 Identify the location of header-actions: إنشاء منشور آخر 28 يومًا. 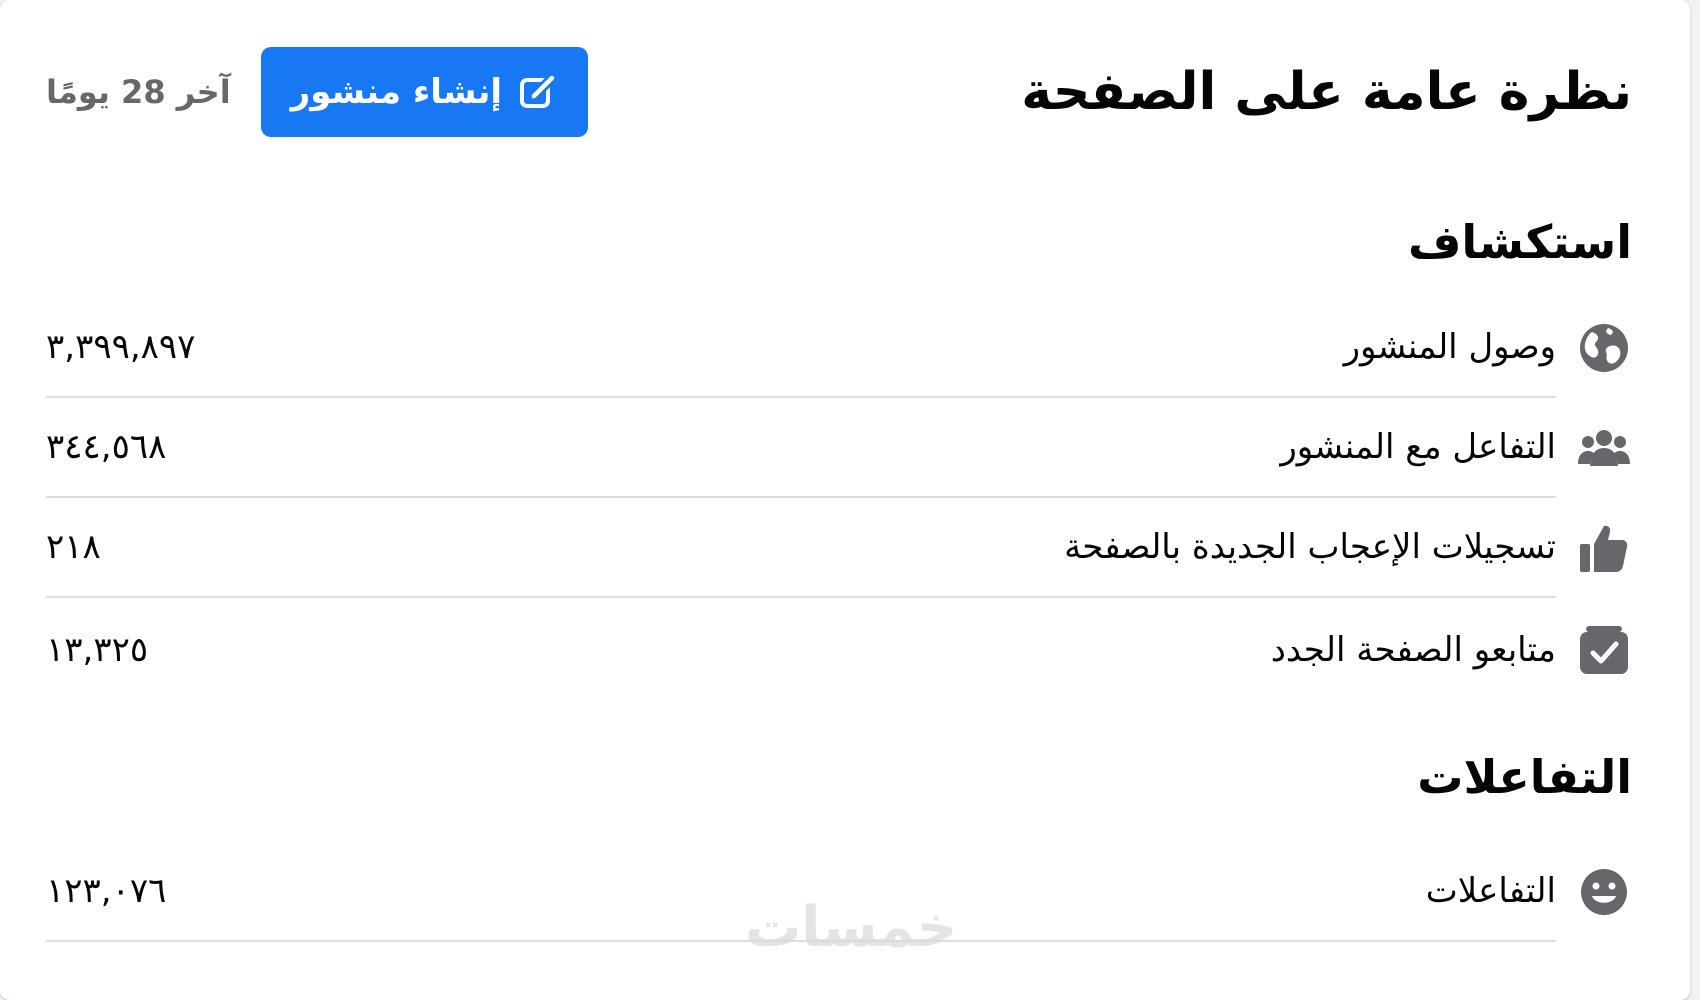
(317, 92).